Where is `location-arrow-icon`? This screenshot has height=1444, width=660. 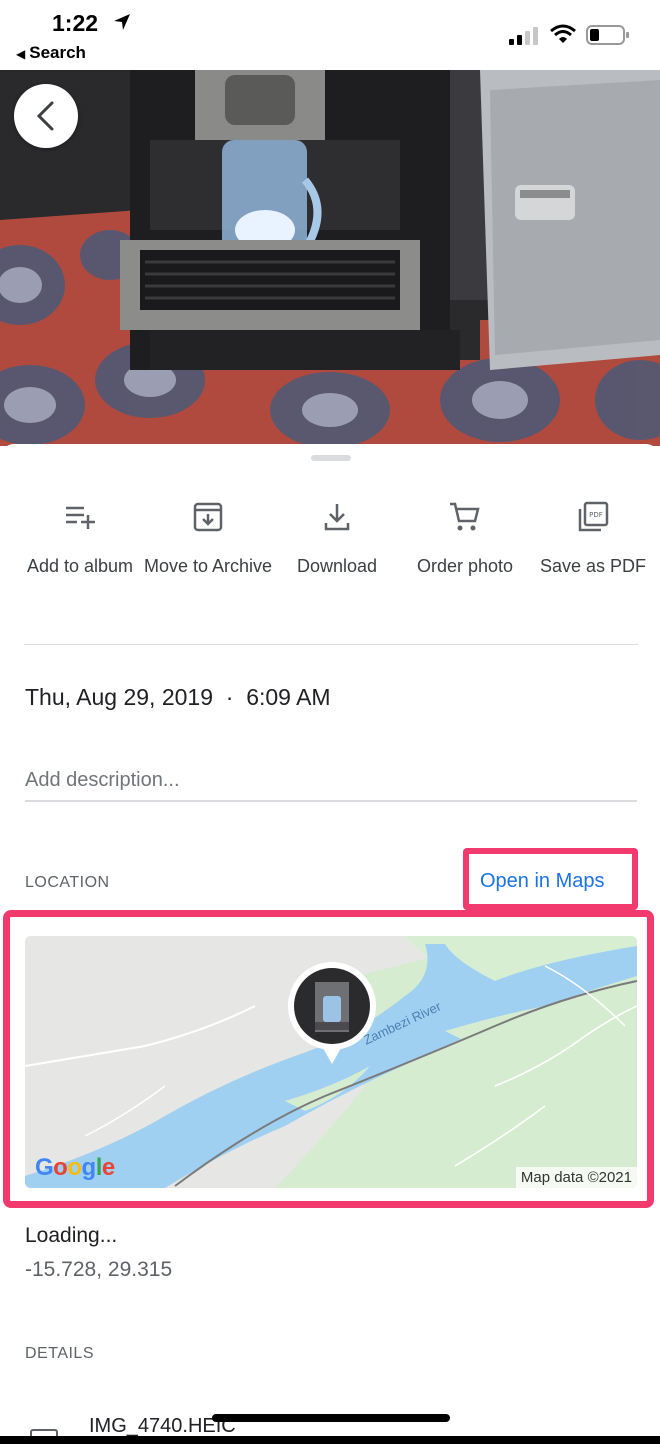 location-arrow-icon is located at coordinates (122, 22).